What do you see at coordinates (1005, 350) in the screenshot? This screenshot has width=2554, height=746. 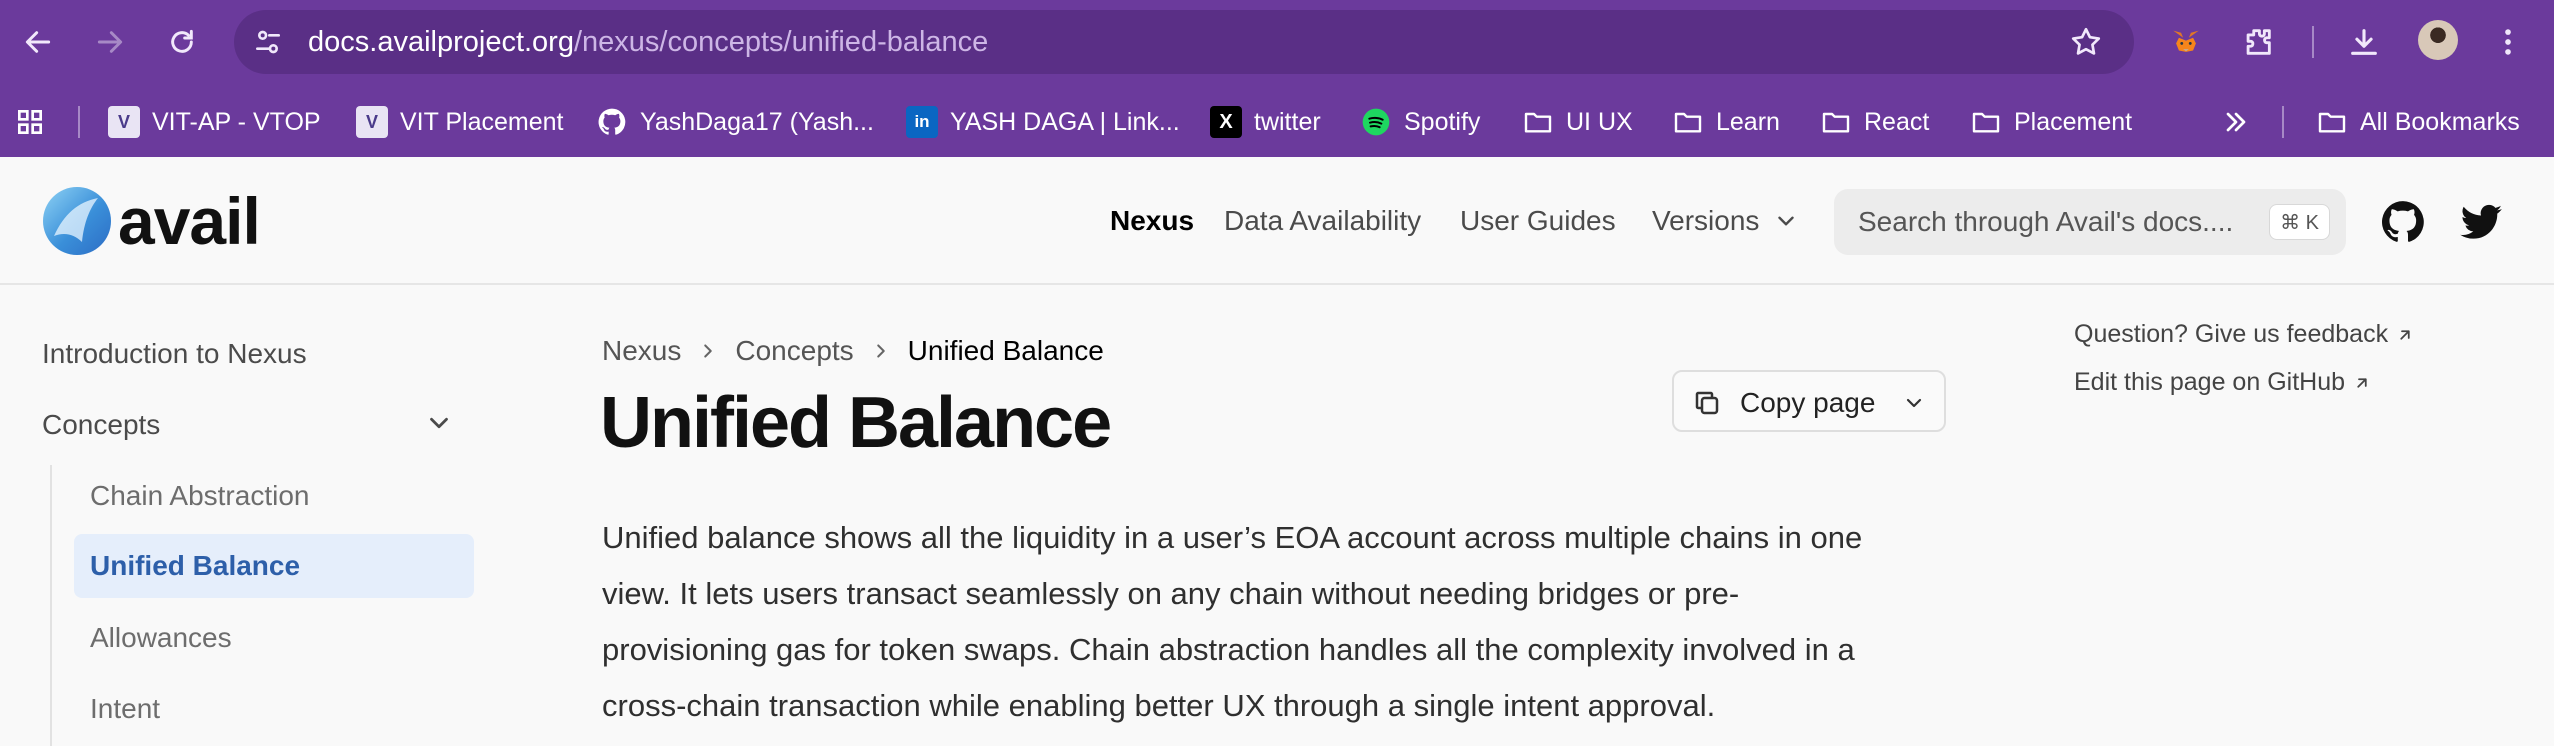 I see `breadcrumb-current: Unified Balance` at bounding box center [1005, 350].